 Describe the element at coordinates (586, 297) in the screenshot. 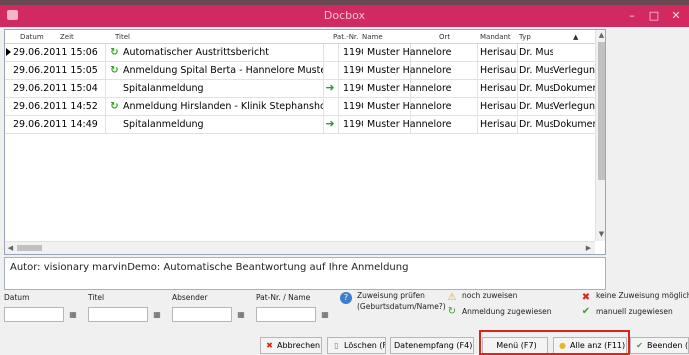

I see `red-x-icon: ✖` at that location.